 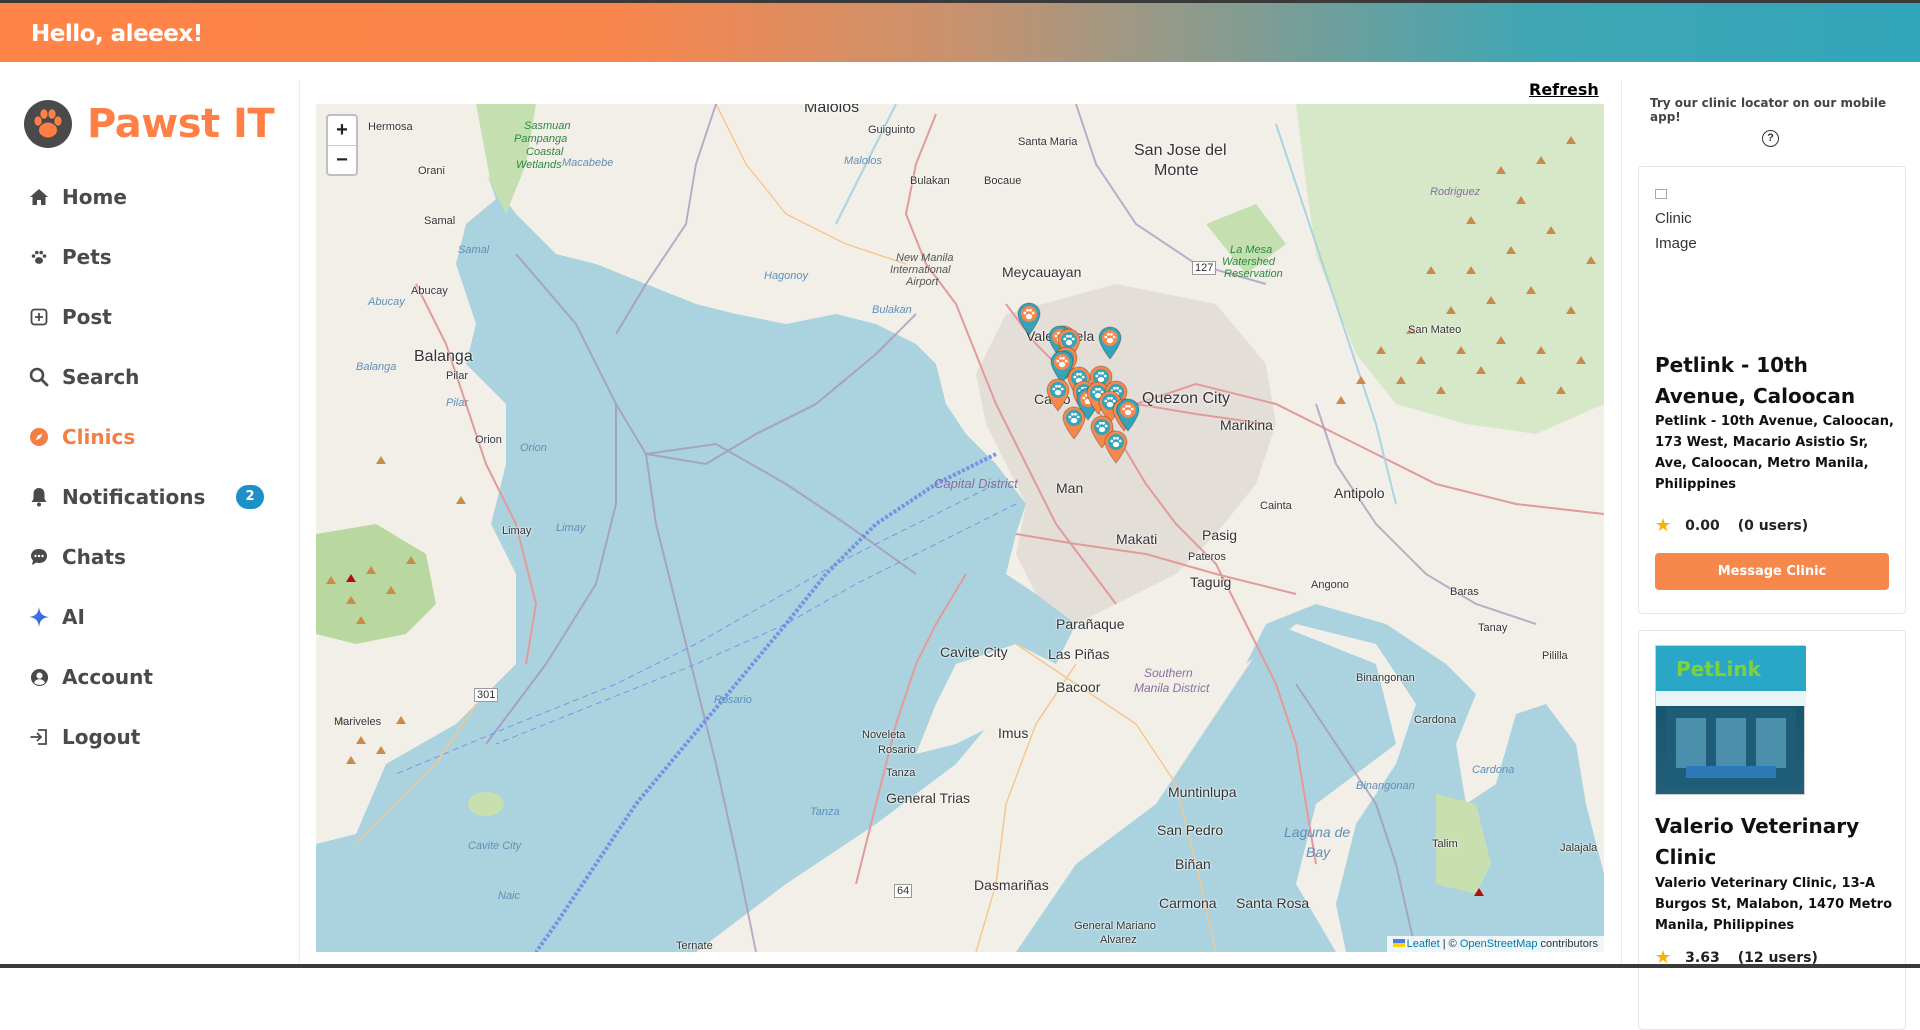 I want to click on nav-item-notifications: Notifications 2, so click(x=153, y=497).